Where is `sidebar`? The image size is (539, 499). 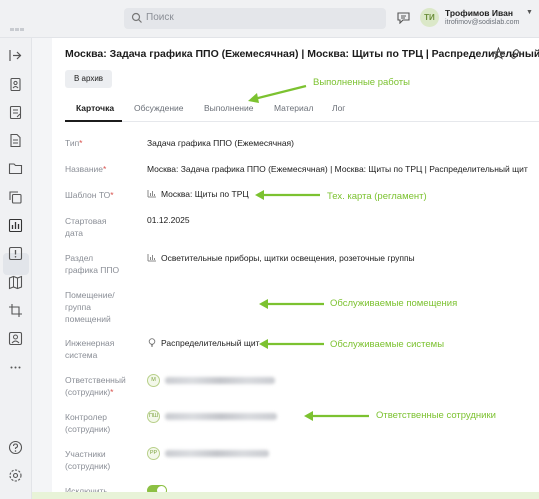
sidebar is located at coordinates (16, 268).